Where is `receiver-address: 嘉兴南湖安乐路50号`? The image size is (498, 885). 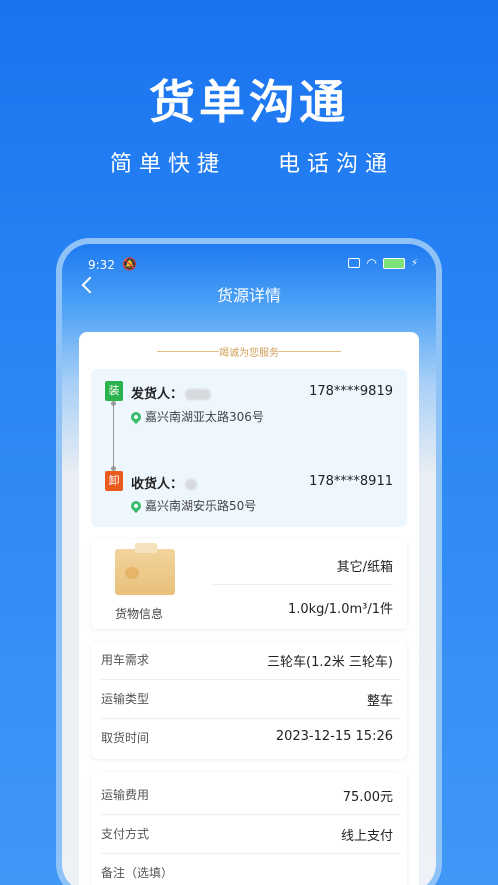
receiver-address: 嘉兴南湖安乐路50号 is located at coordinates (192, 505).